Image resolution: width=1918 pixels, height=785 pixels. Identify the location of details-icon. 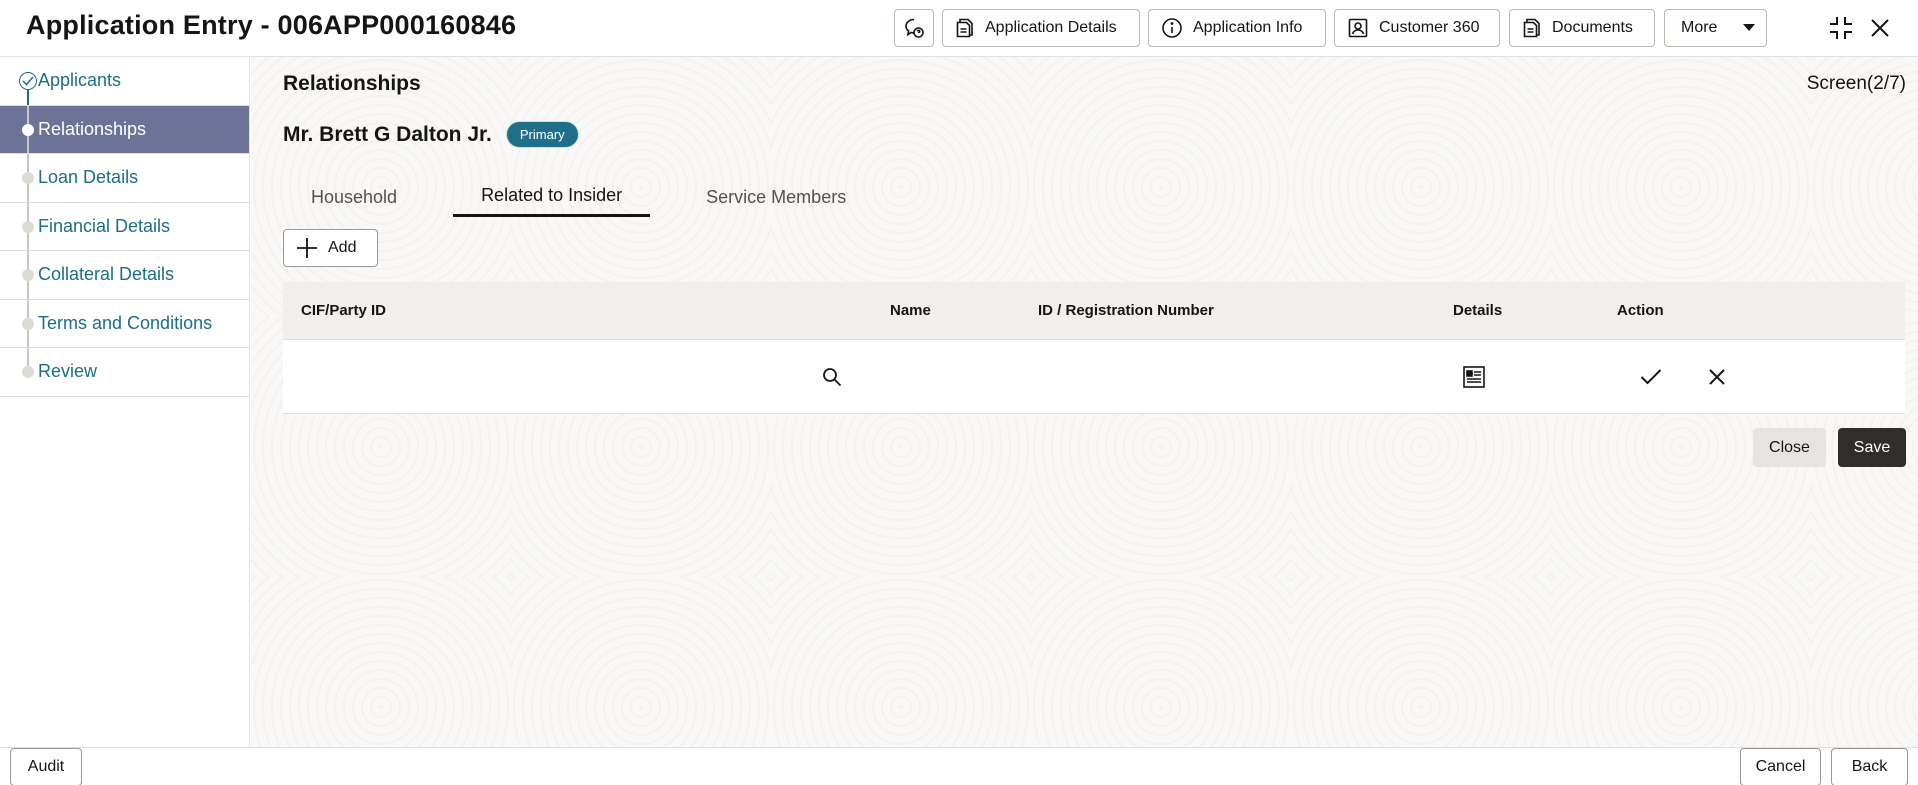
(1474, 377).